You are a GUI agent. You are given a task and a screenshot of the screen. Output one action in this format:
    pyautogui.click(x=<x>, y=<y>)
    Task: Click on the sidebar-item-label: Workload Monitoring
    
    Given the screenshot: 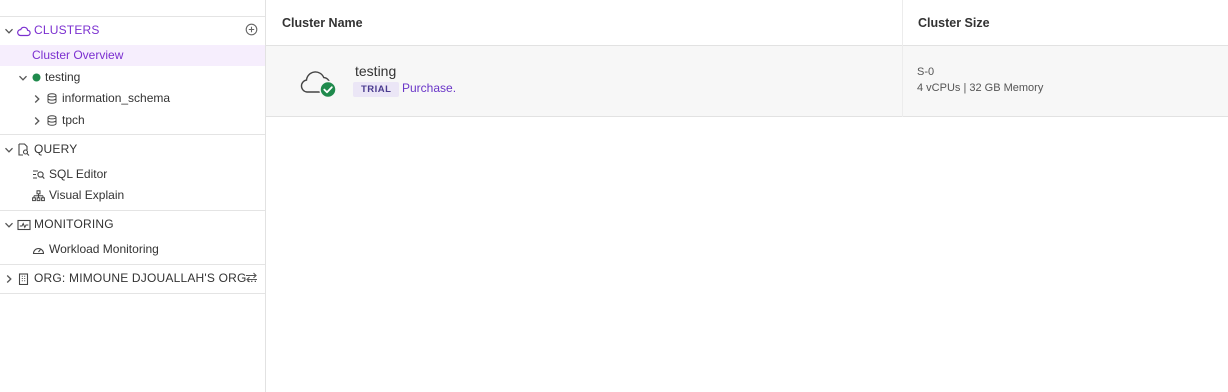 What is the action you would take?
    pyautogui.click(x=104, y=249)
    